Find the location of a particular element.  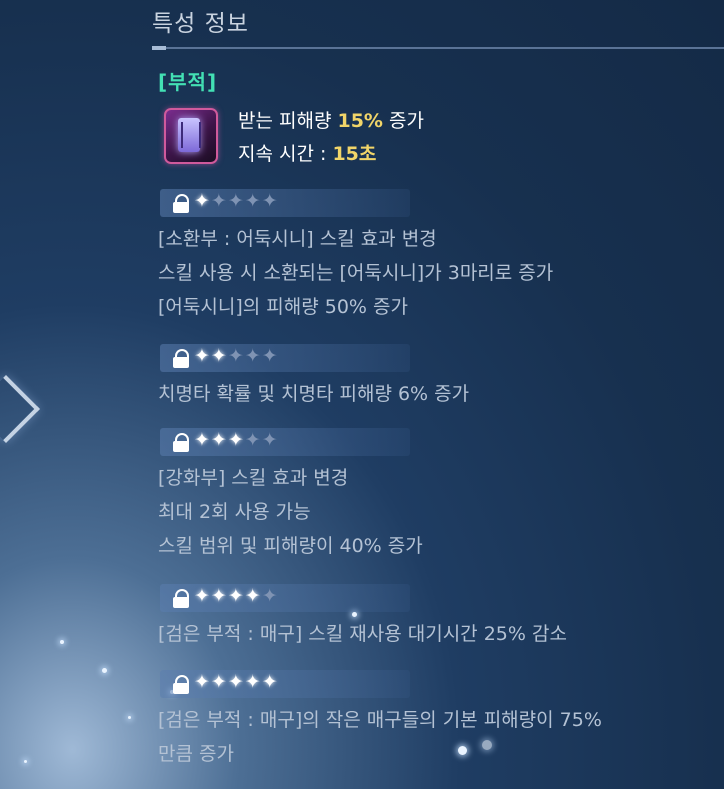

effect-duration-value: 15초 is located at coordinates (354, 154).